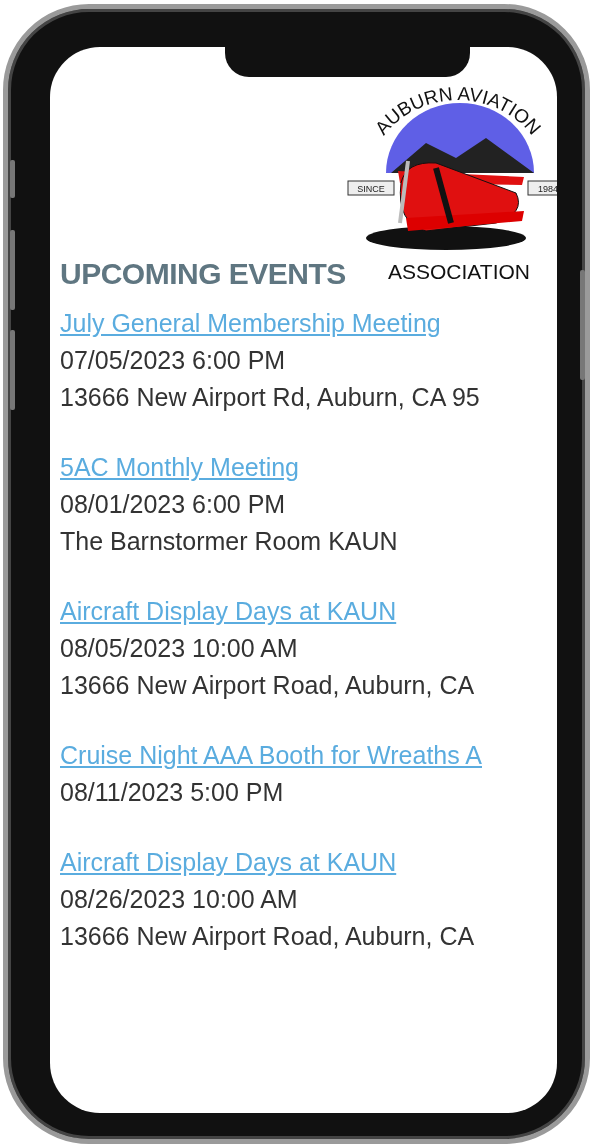 This screenshot has width=593, height=1148. What do you see at coordinates (271, 755) in the screenshot?
I see `event-title-link: Cruise Night AAA Booth for Wreaths A` at bounding box center [271, 755].